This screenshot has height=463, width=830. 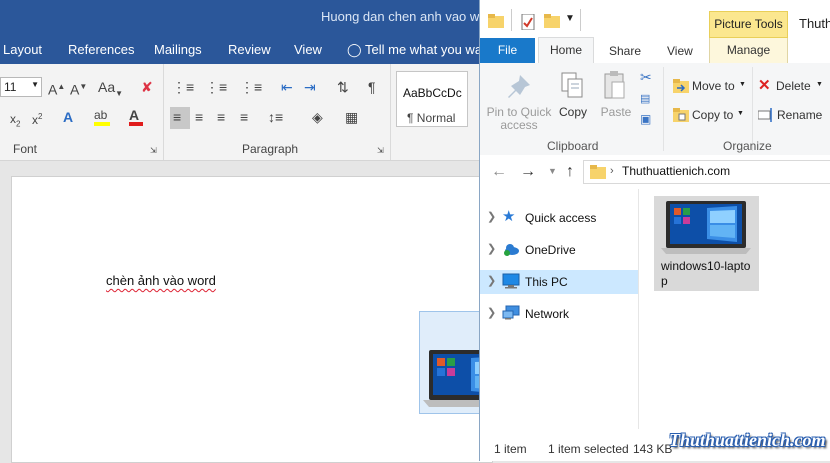 What do you see at coordinates (380, 151) in the screenshot?
I see `paragraph-dialog-launcher-icon: ⇲` at bounding box center [380, 151].